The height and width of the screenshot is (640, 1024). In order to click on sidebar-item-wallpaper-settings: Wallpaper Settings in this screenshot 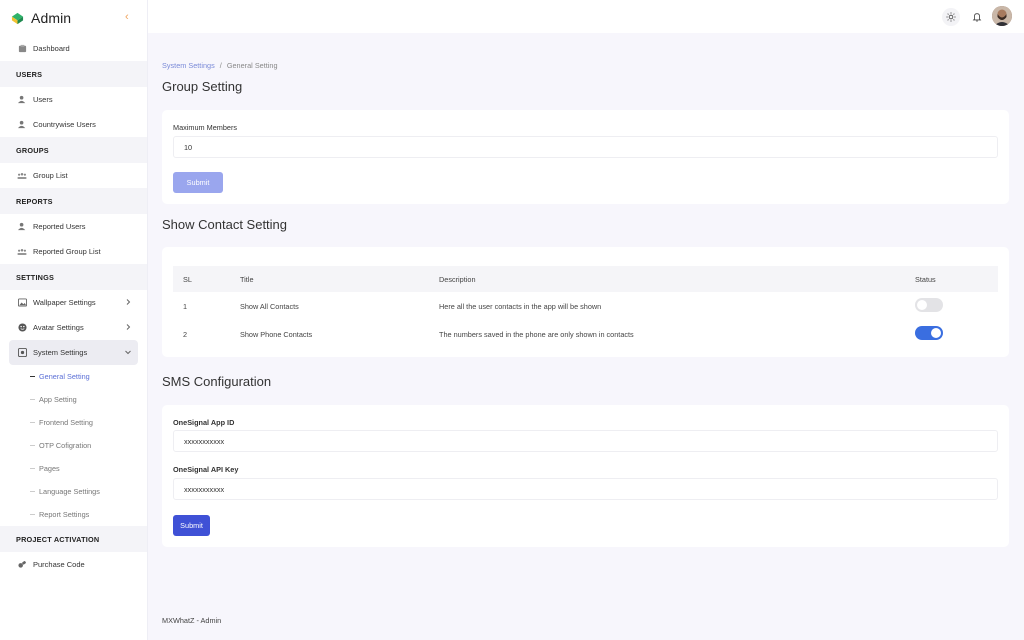, I will do `click(73, 302)`.